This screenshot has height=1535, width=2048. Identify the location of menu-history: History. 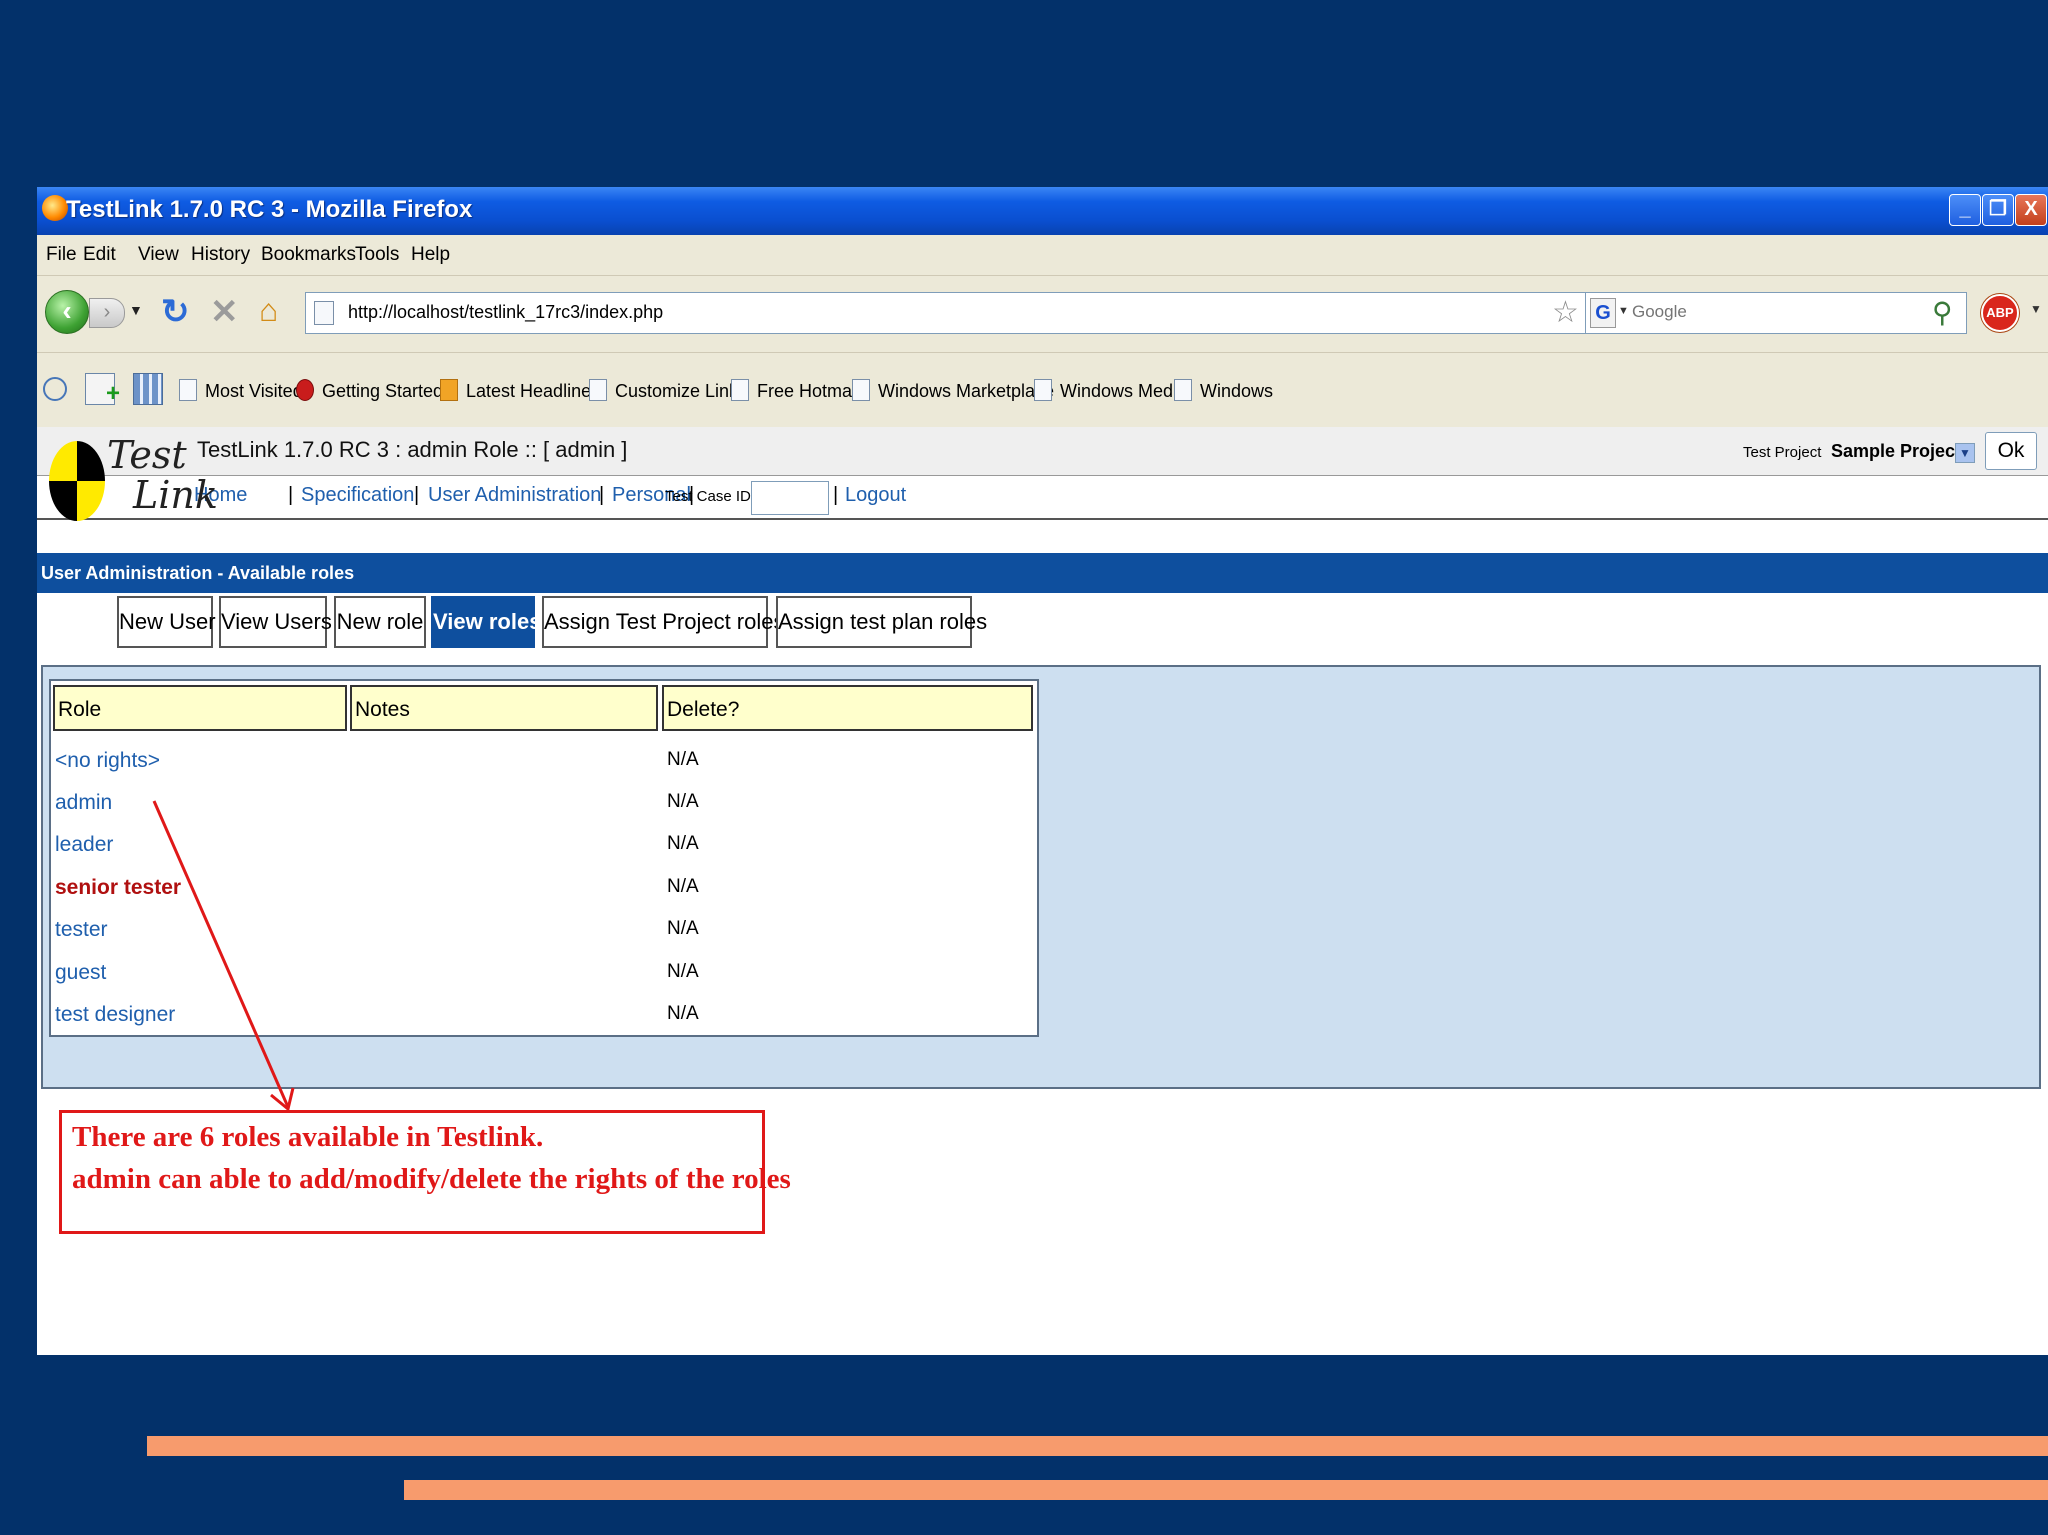
(220, 255).